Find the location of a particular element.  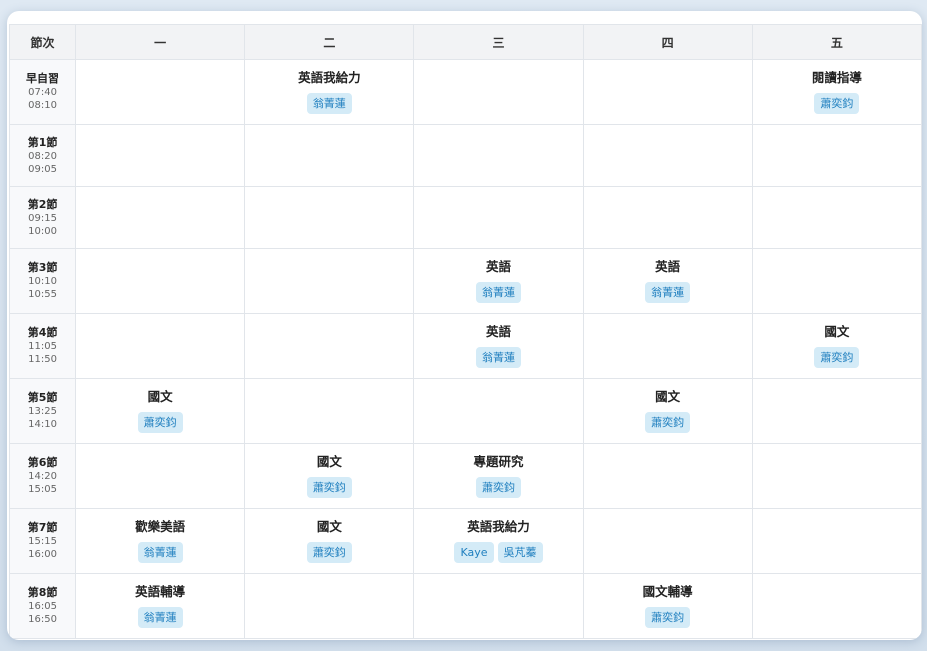

period-end-time: 08:10 is located at coordinates (42, 105).